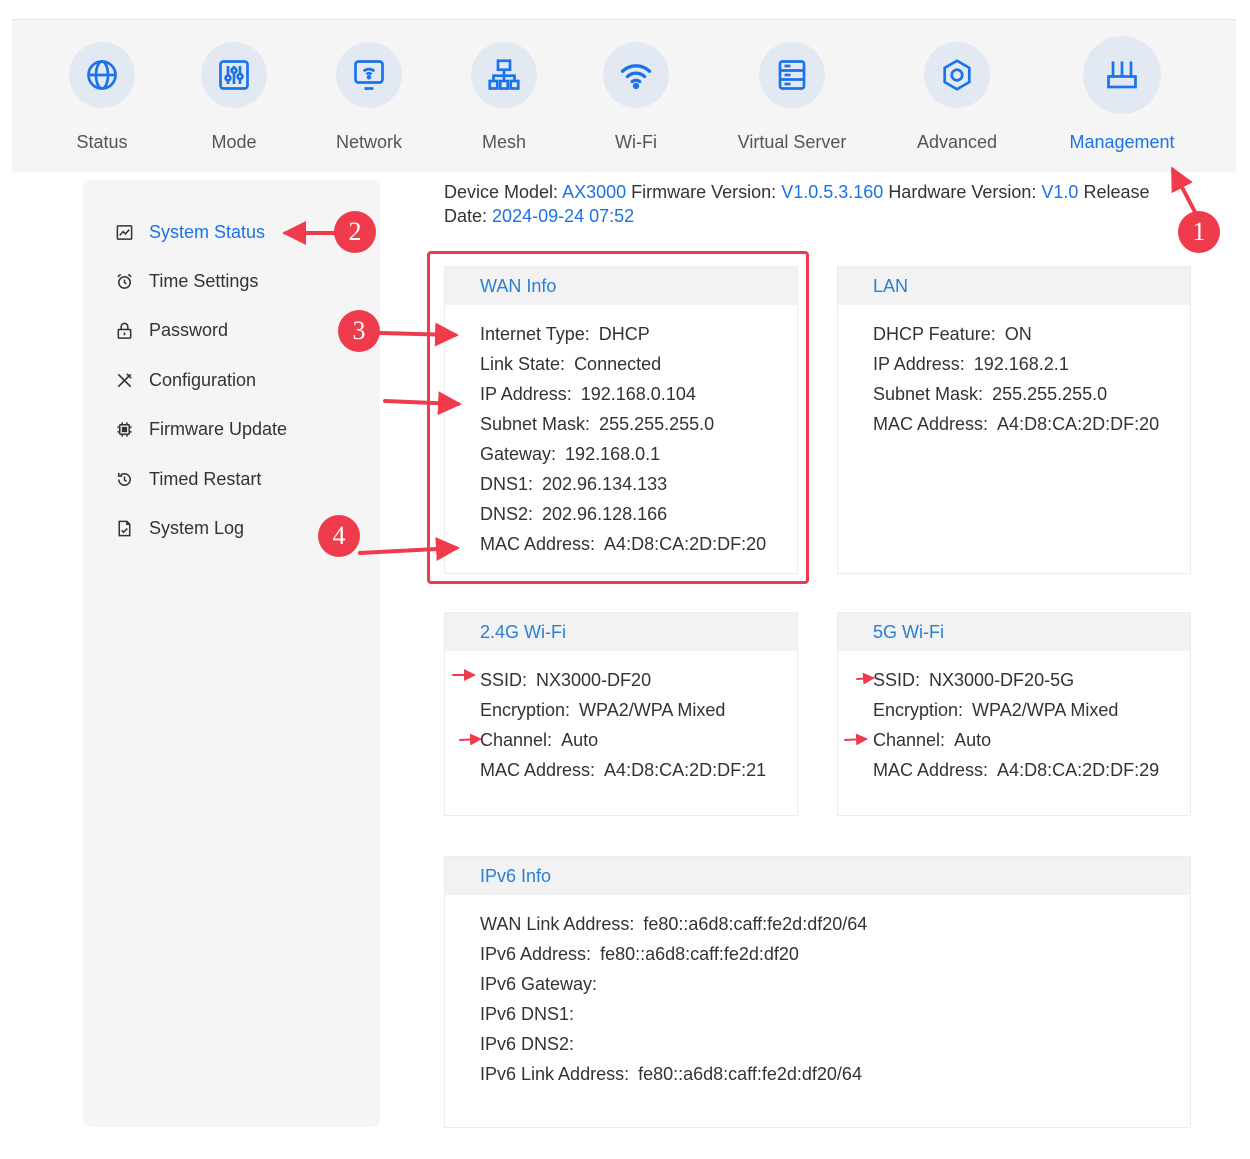 Image resolution: width=1250 pixels, height=1159 pixels. What do you see at coordinates (409, 549) in the screenshot?
I see `arrow-to-mac-address` at bounding box center [409, 549].